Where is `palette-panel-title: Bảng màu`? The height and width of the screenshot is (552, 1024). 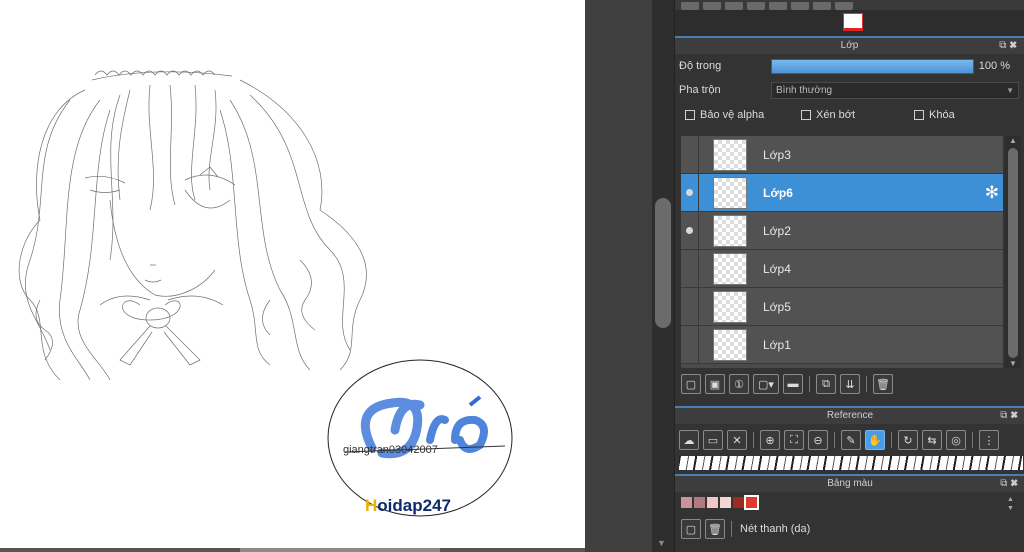
palette-panel-title: Bảng màu is located at coordinates (850, 483).